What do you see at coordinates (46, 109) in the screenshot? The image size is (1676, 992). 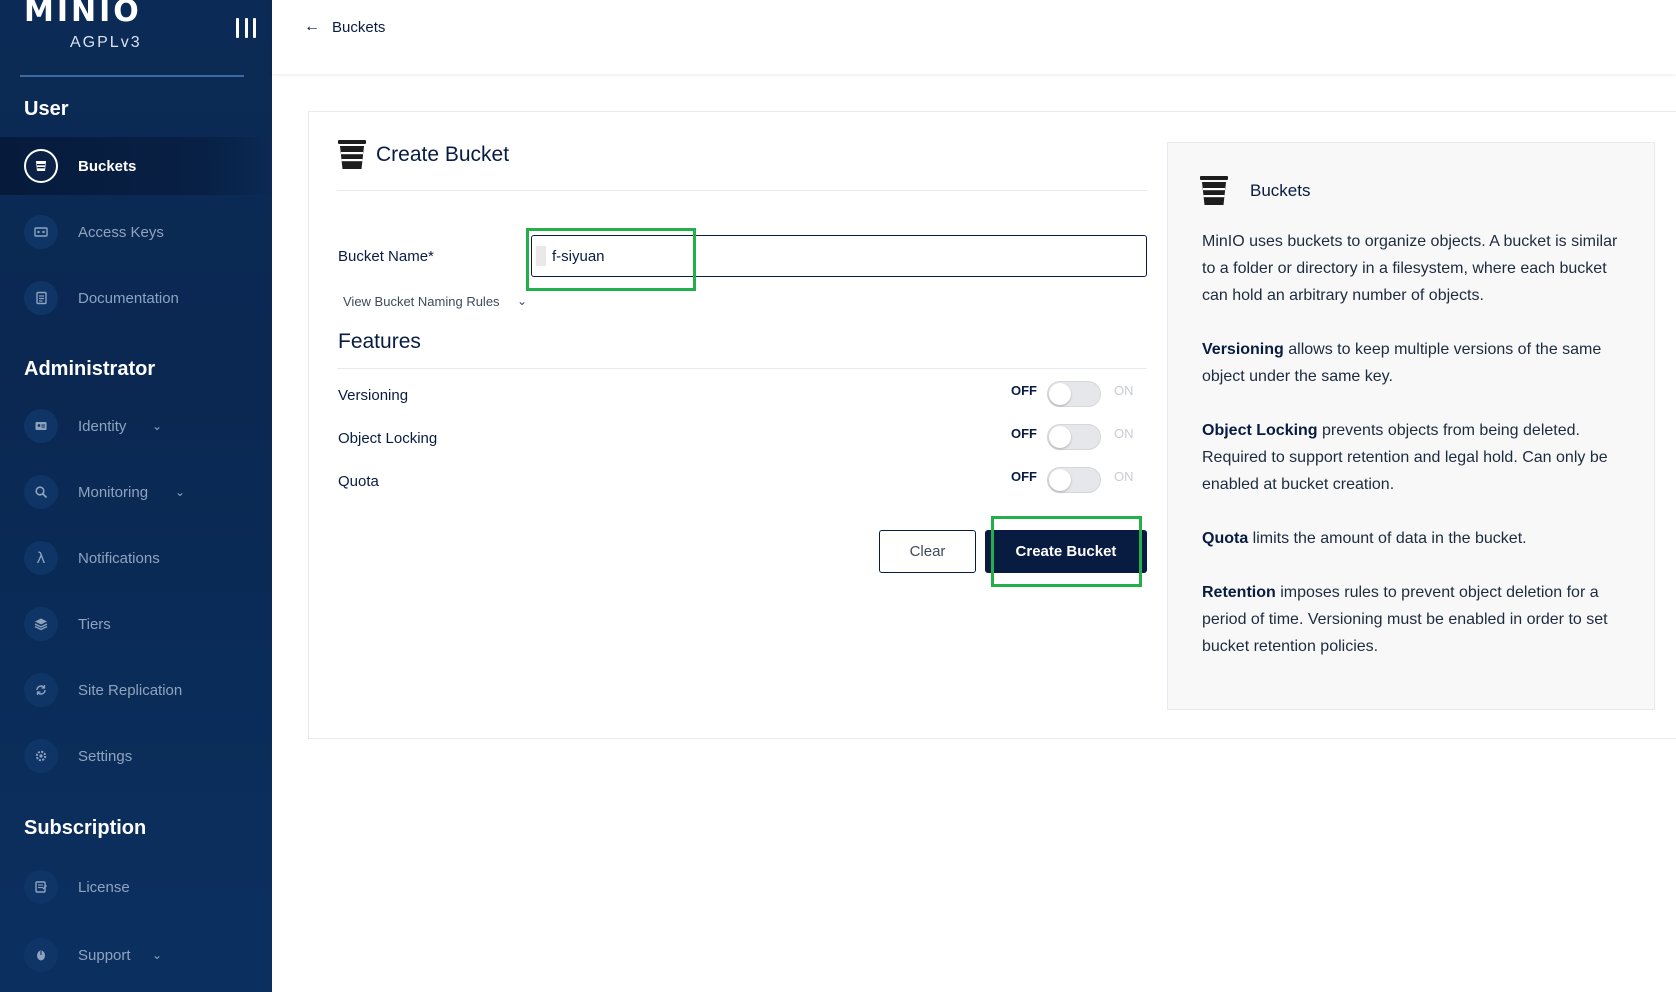 I see `section-user: User` at bounding box center [46, 109].